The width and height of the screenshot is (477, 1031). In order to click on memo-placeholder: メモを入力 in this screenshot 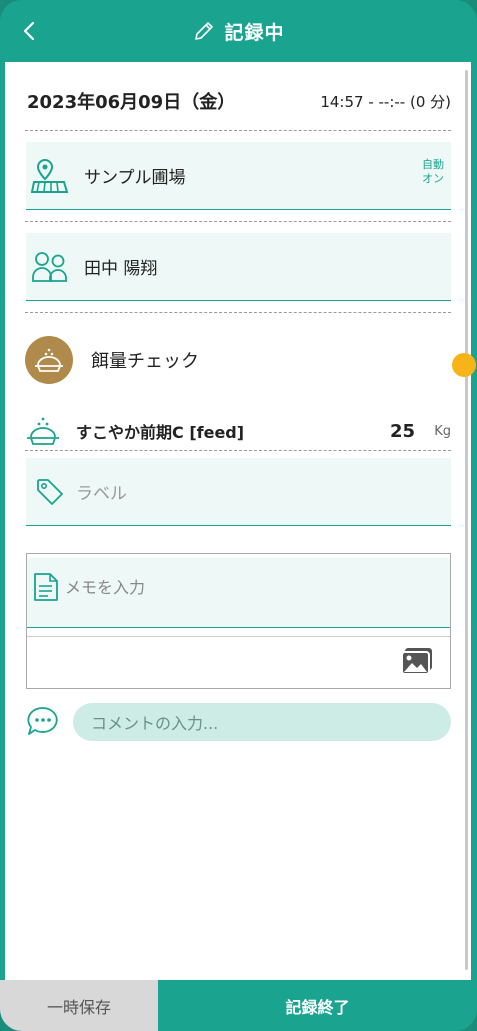, I will do `click(105, 587)`.